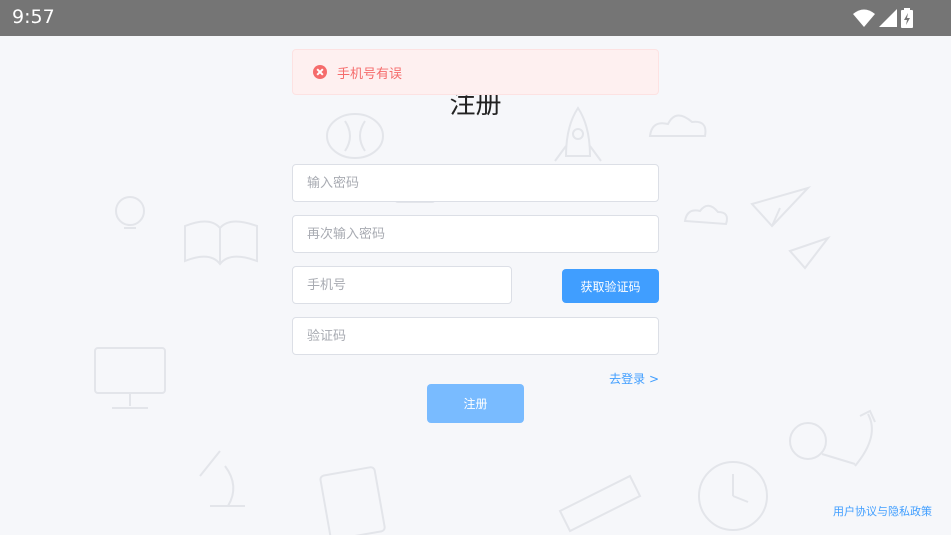 Image resolution: width=951 pixels, height=535 pixels. I want to click on error-toast-message: 手机号有误, so click(370, 74).